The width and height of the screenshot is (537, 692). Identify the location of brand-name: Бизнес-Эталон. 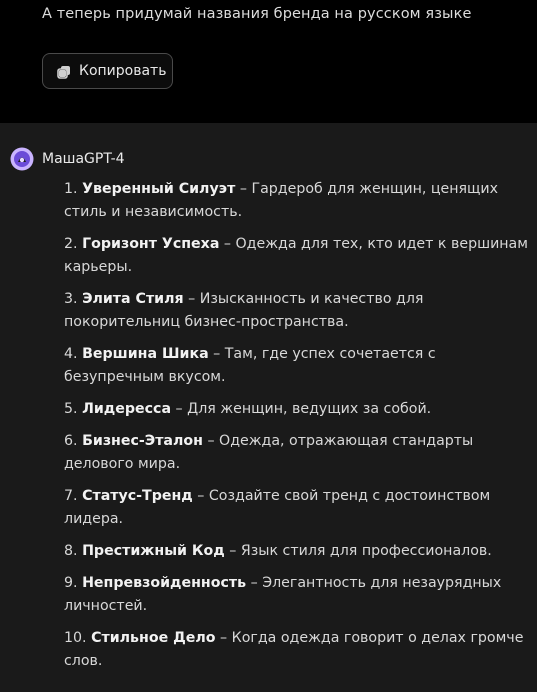
(142, 441).